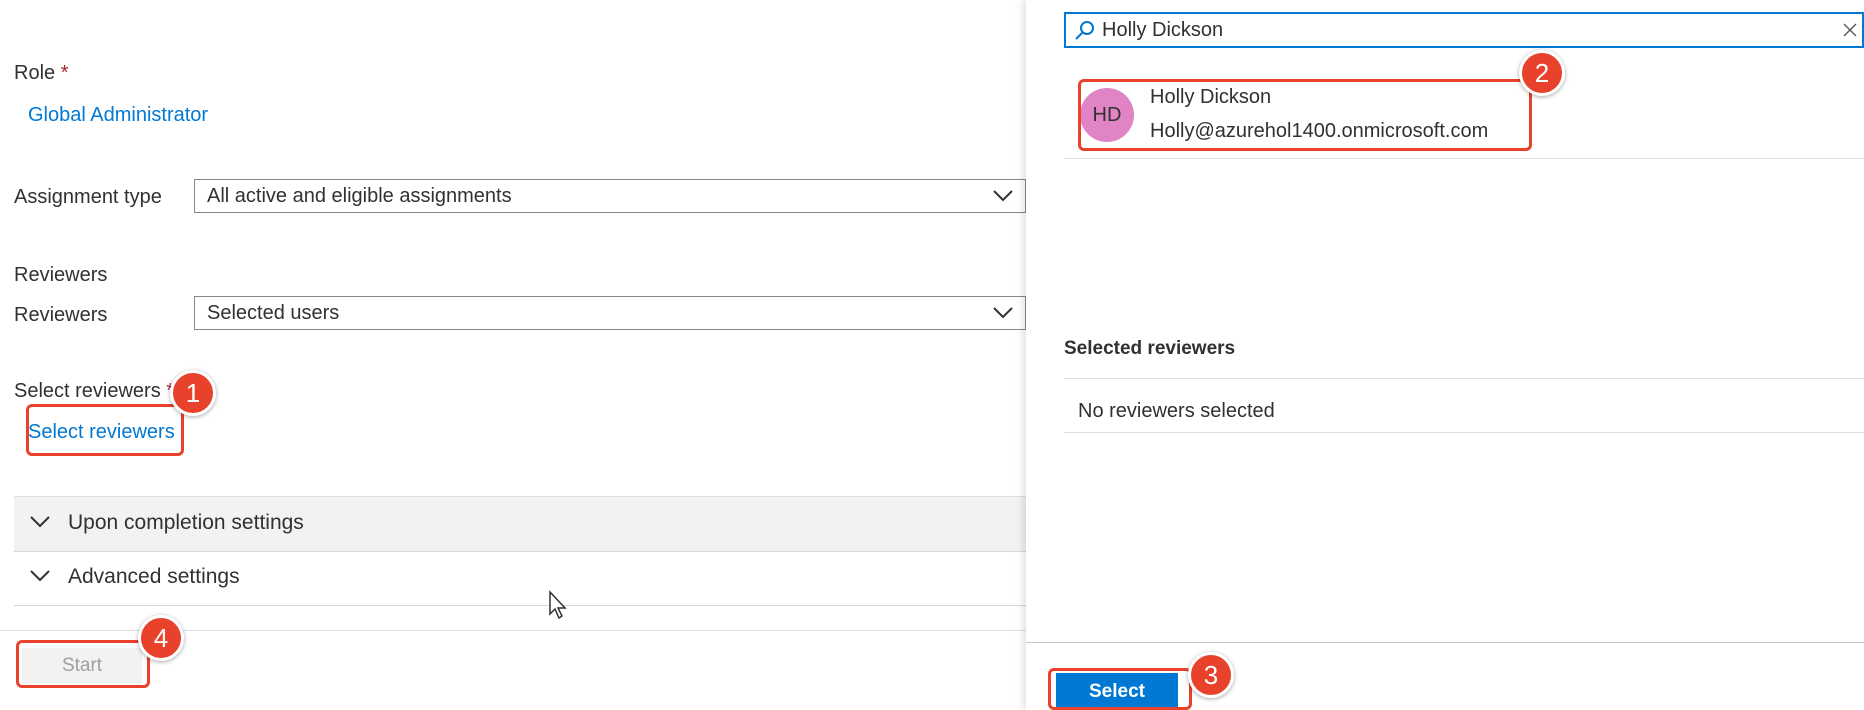 This screenshot has width=1864, height=710. Describe the element at coordinates (359, 196) in the screenshot. I see `assignment-type-value: All active and eligible assignments` at that location.